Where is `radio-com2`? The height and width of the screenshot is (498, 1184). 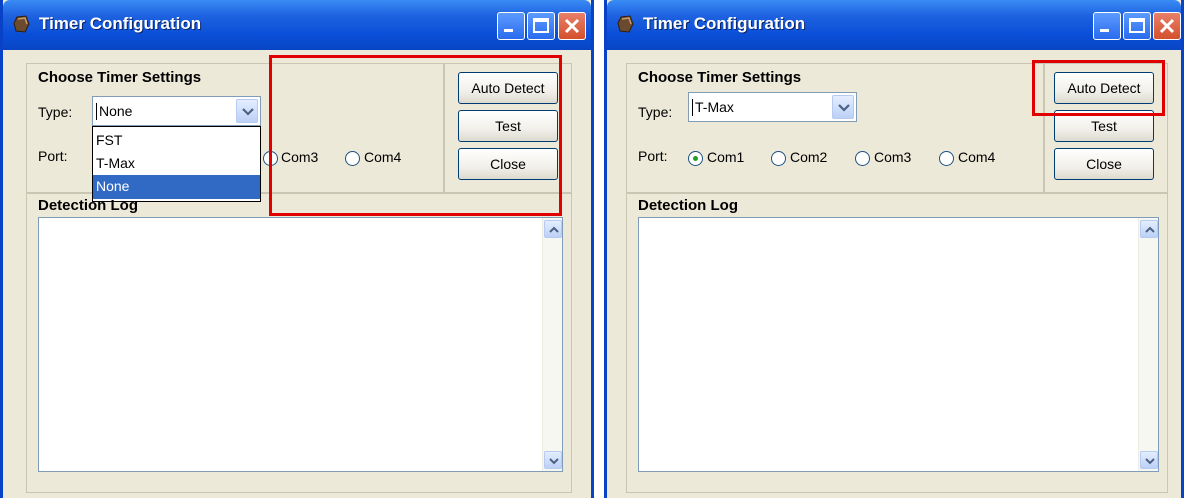 radio-com2 is located at coordinates (778, 158).